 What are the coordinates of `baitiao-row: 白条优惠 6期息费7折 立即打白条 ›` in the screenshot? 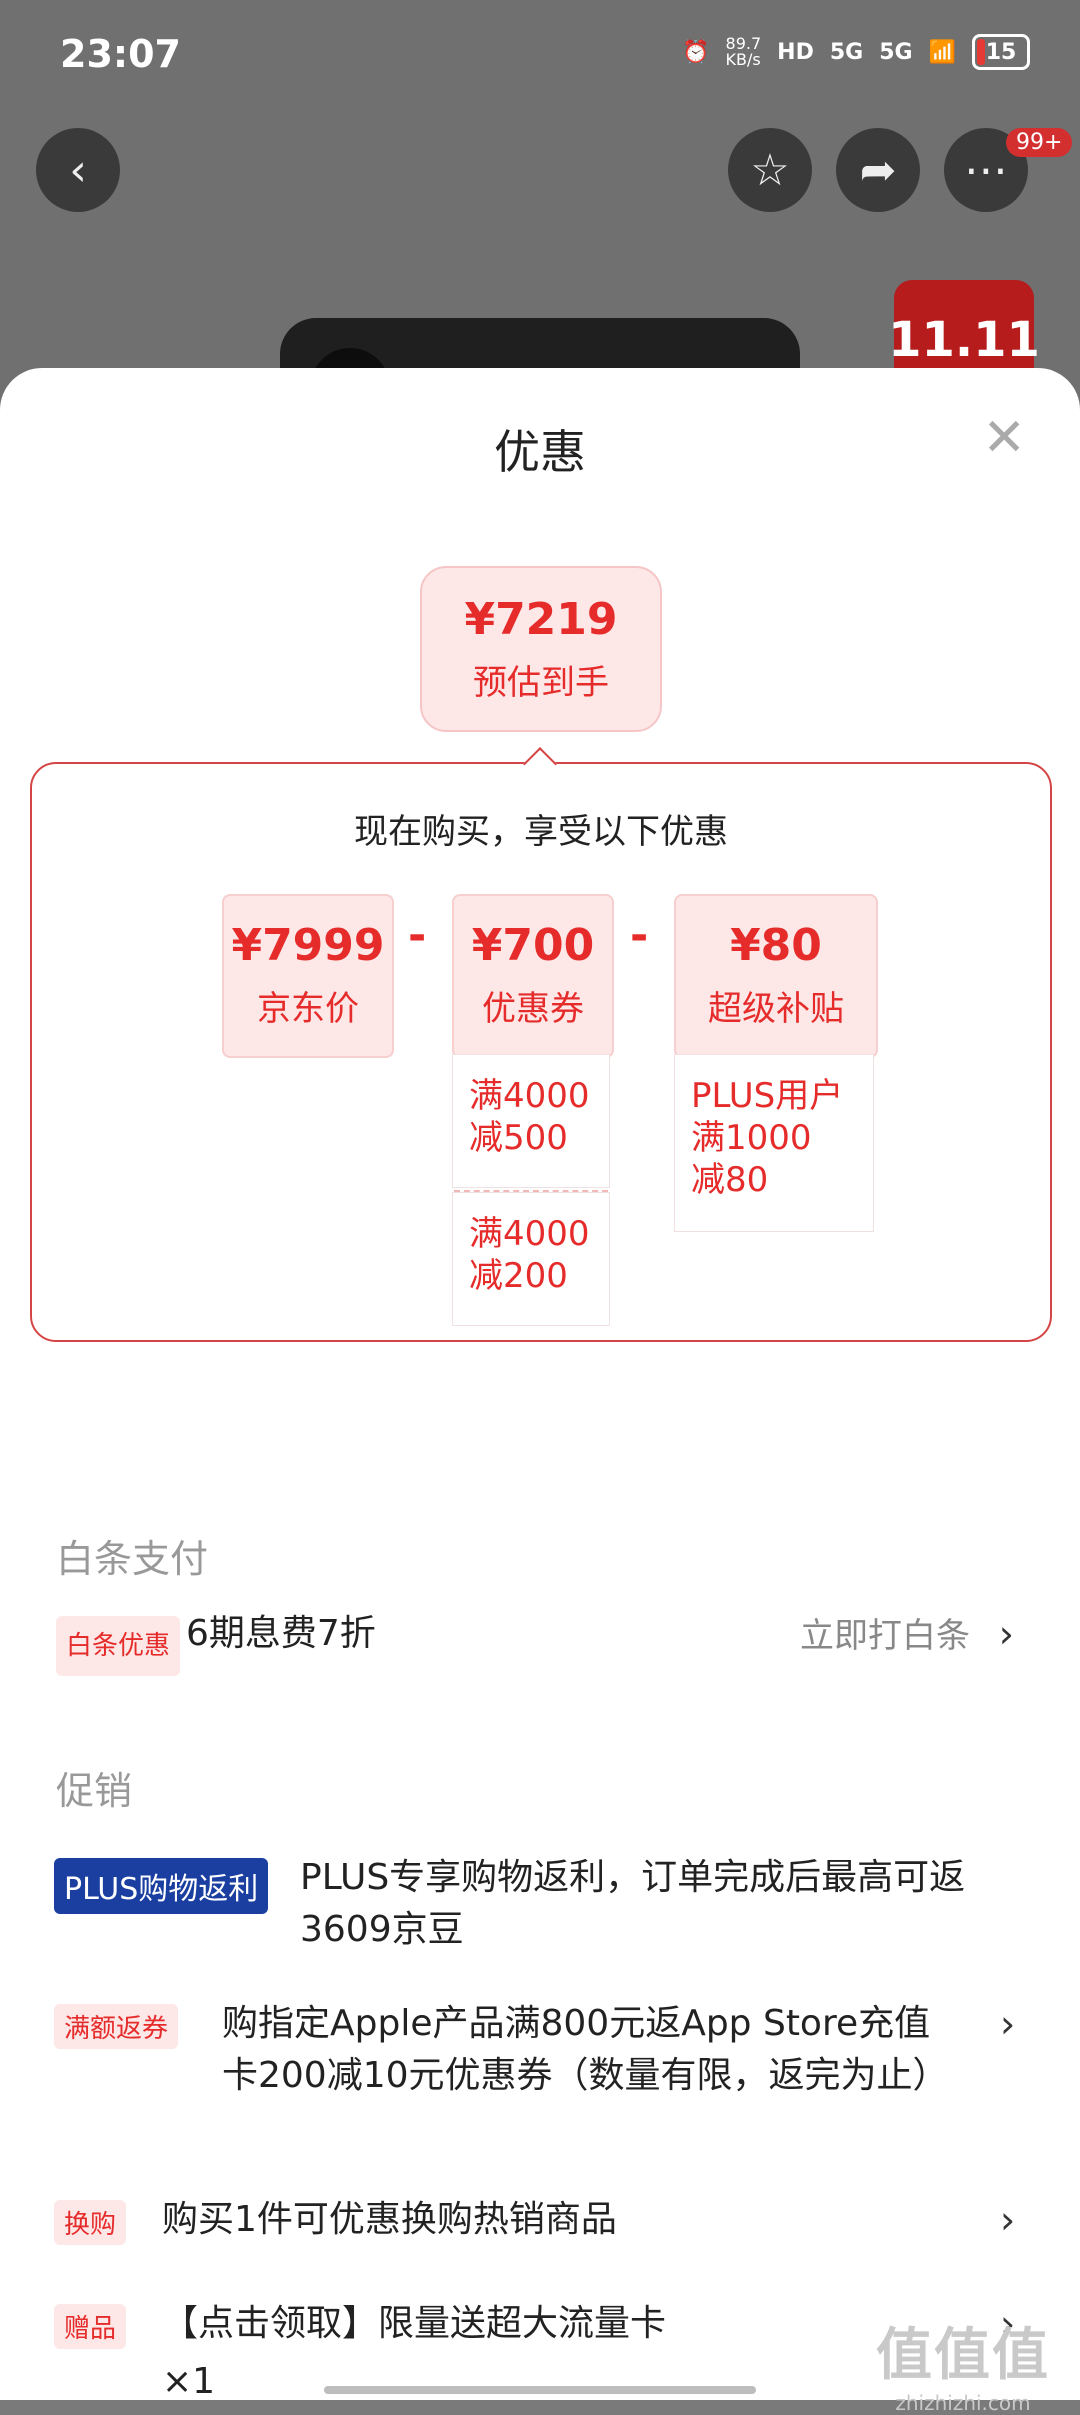 It's located at (540, 1642).